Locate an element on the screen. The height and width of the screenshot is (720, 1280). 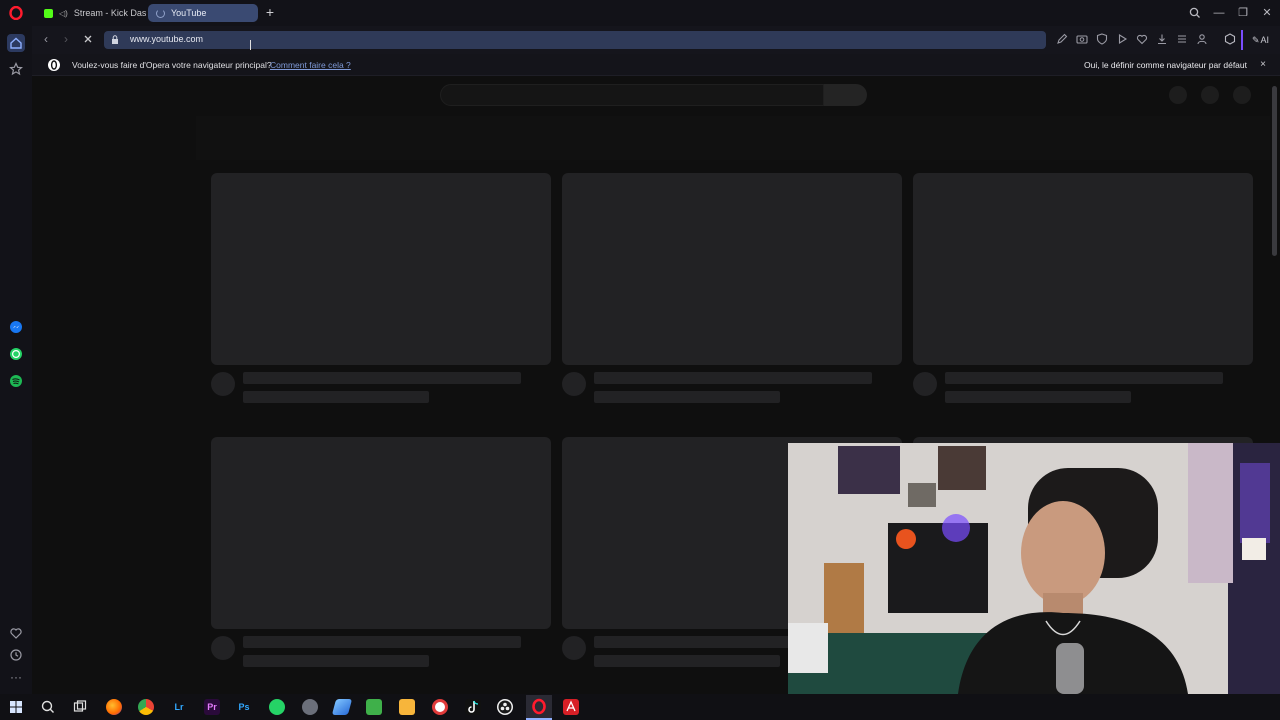
kick-icon is located at coordinates (48, 13).